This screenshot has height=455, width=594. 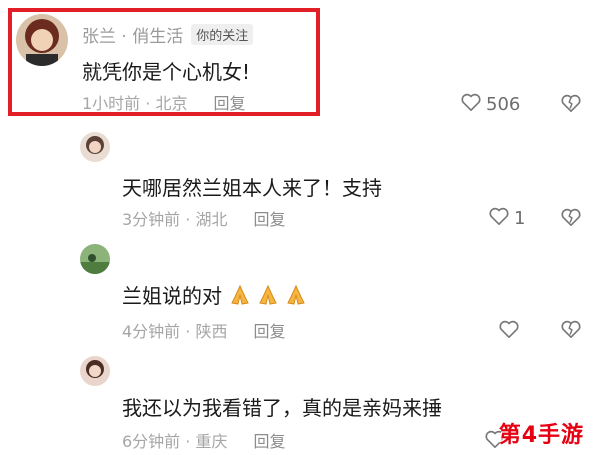 What do you see at coordinates (175, 331) in the screenshot?
I see `comment-time-location: 4分钟前 · 陕西` at bounding box center [175, 331].